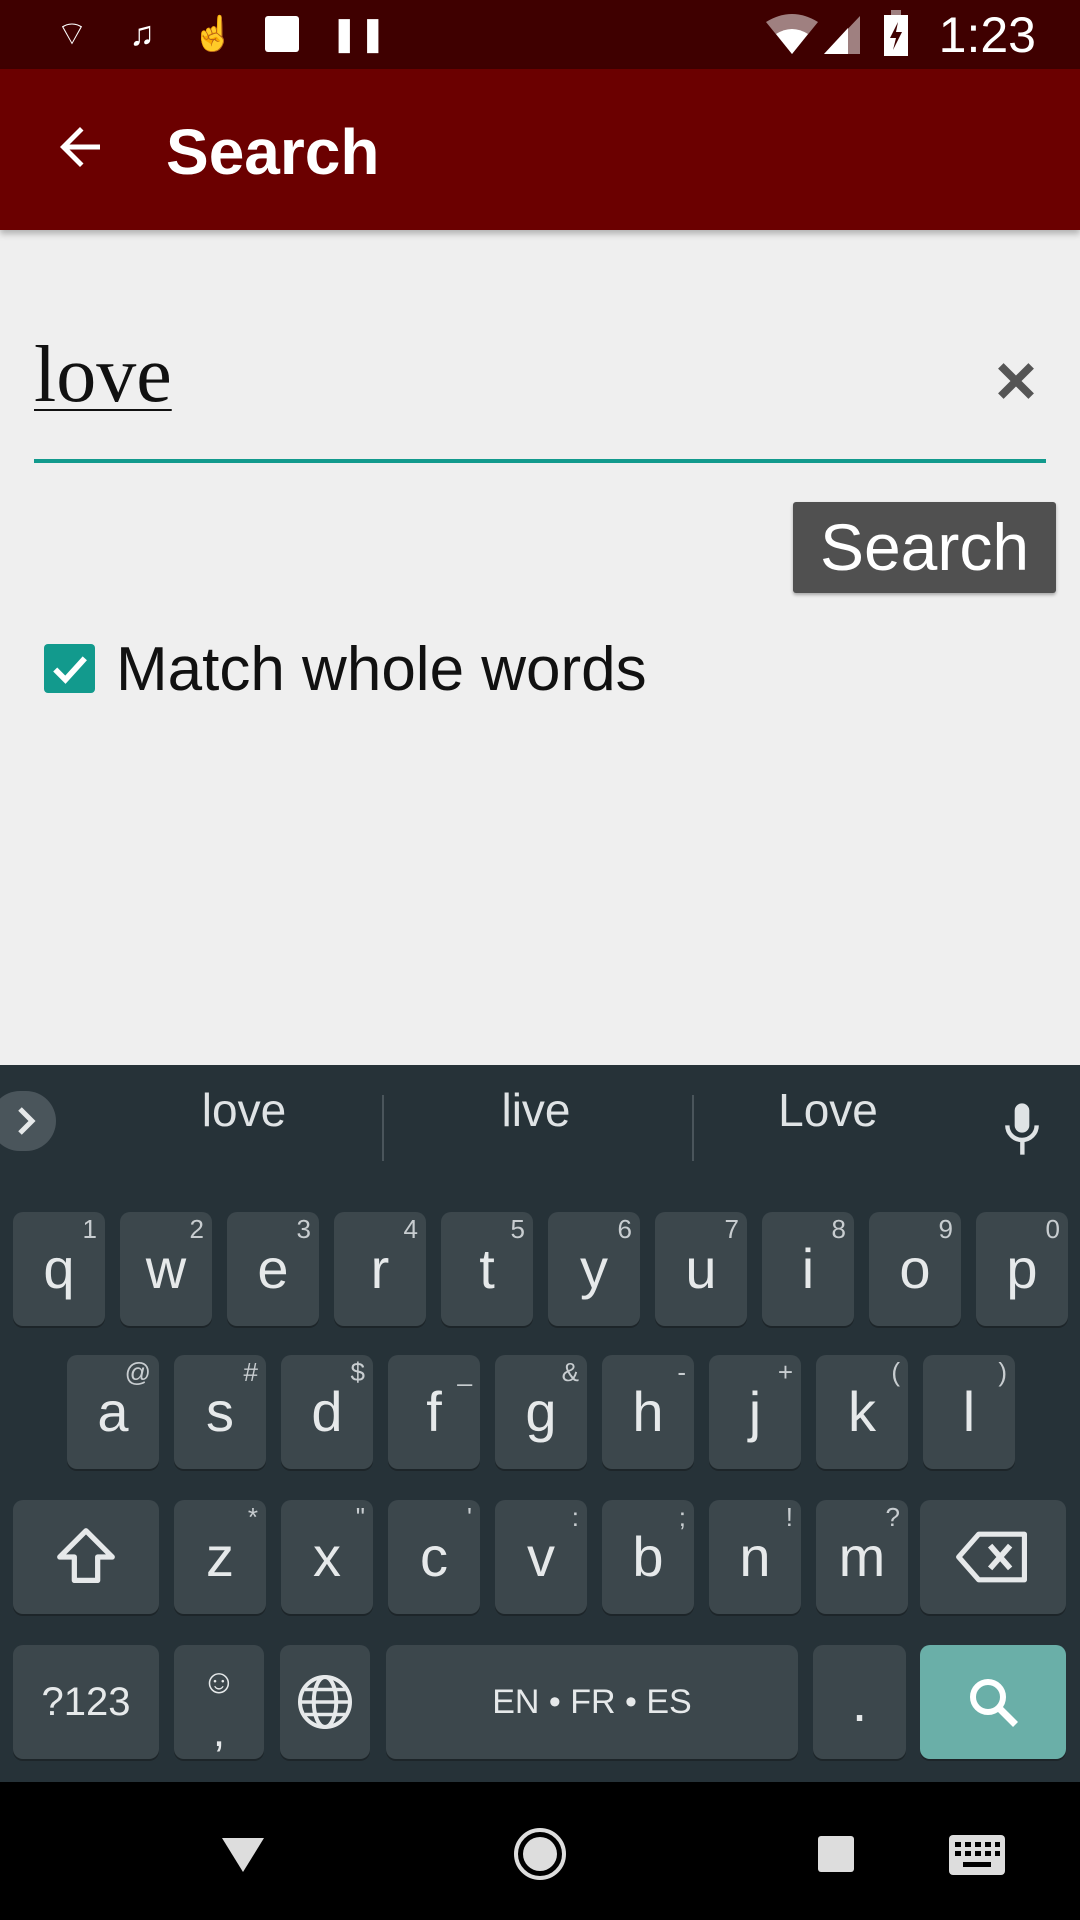 The height and width of the screenshot is (1920, 1080). I want to click on key-hint: 9, so click(945, 1229).